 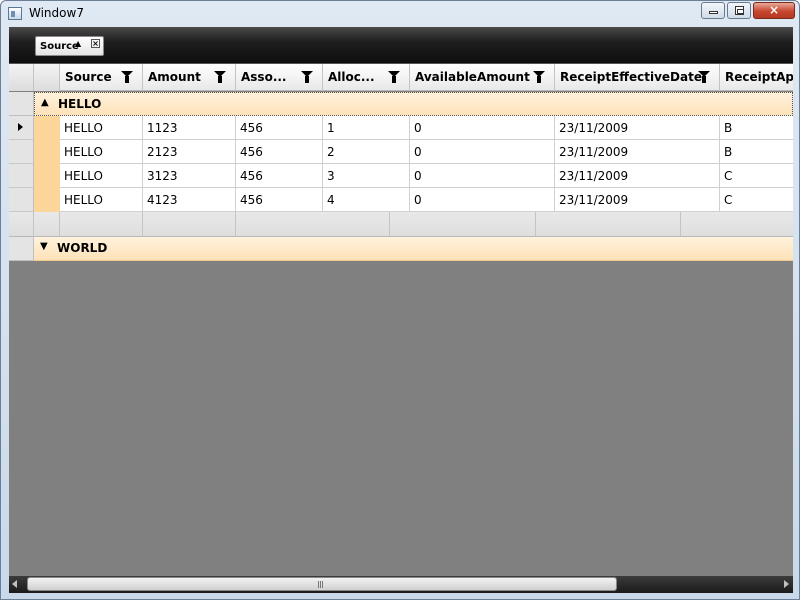 What do you see at coordinates (59, 46) in the screenshot?
I see `group-chip-label: Source` at bounding box center [59, 46].